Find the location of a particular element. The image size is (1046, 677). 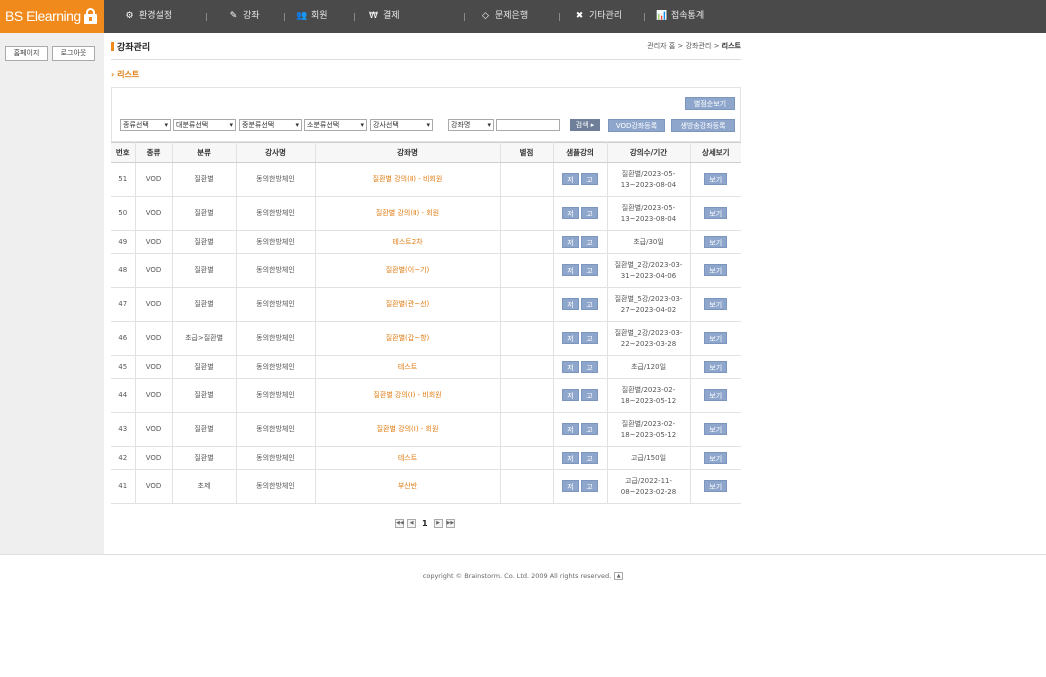

nav-item-6: 📊 접속통계 is located at coordinates (680, 16).